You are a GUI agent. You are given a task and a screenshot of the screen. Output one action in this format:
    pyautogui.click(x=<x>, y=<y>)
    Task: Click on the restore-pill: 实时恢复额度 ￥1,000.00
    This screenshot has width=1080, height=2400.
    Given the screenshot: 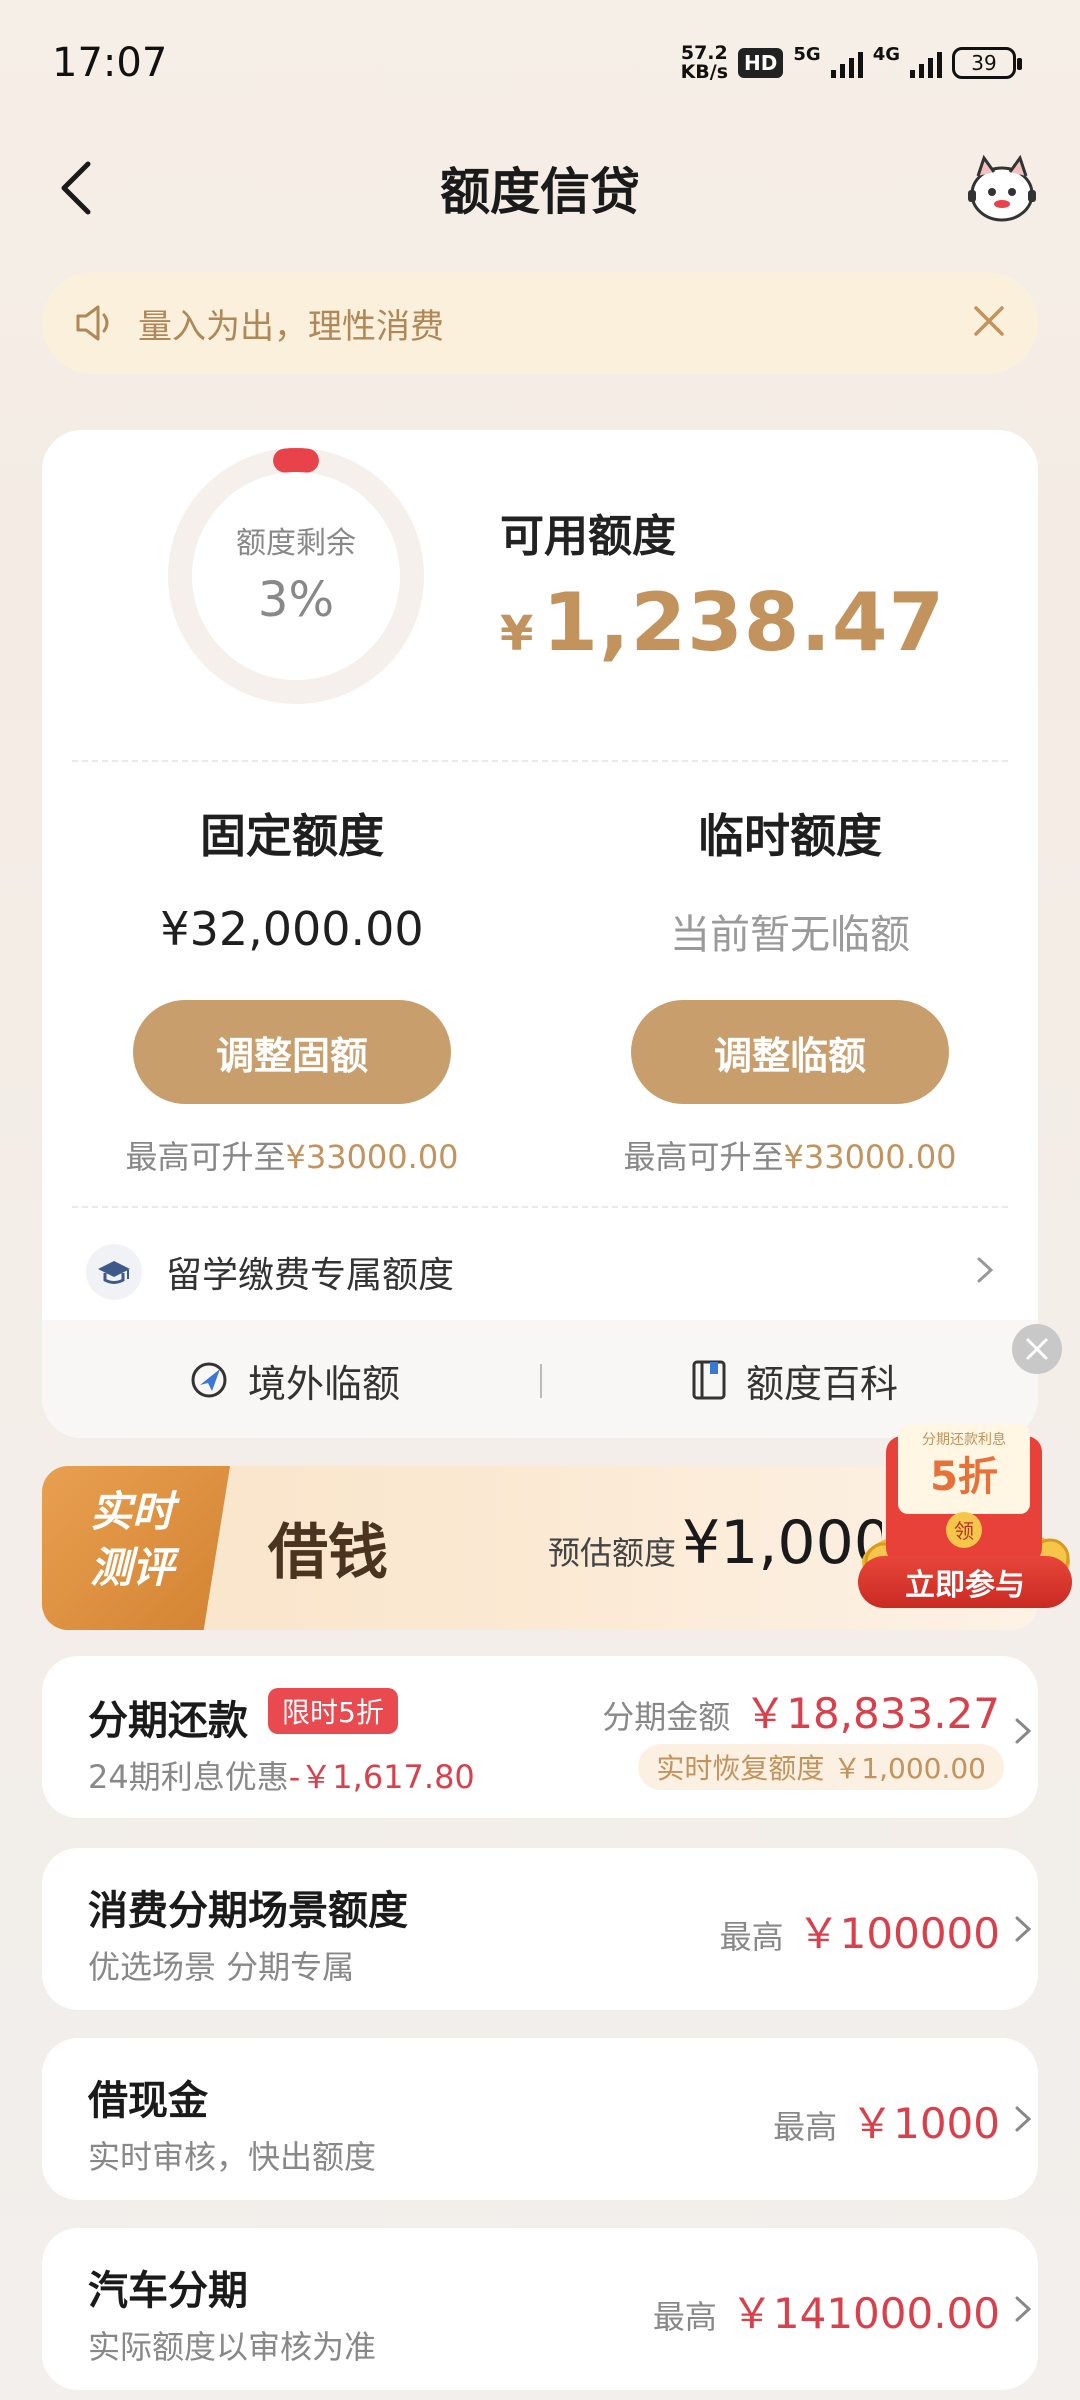 What is the action you would take?
    pyautogui.click(x=821, y=1767)
    